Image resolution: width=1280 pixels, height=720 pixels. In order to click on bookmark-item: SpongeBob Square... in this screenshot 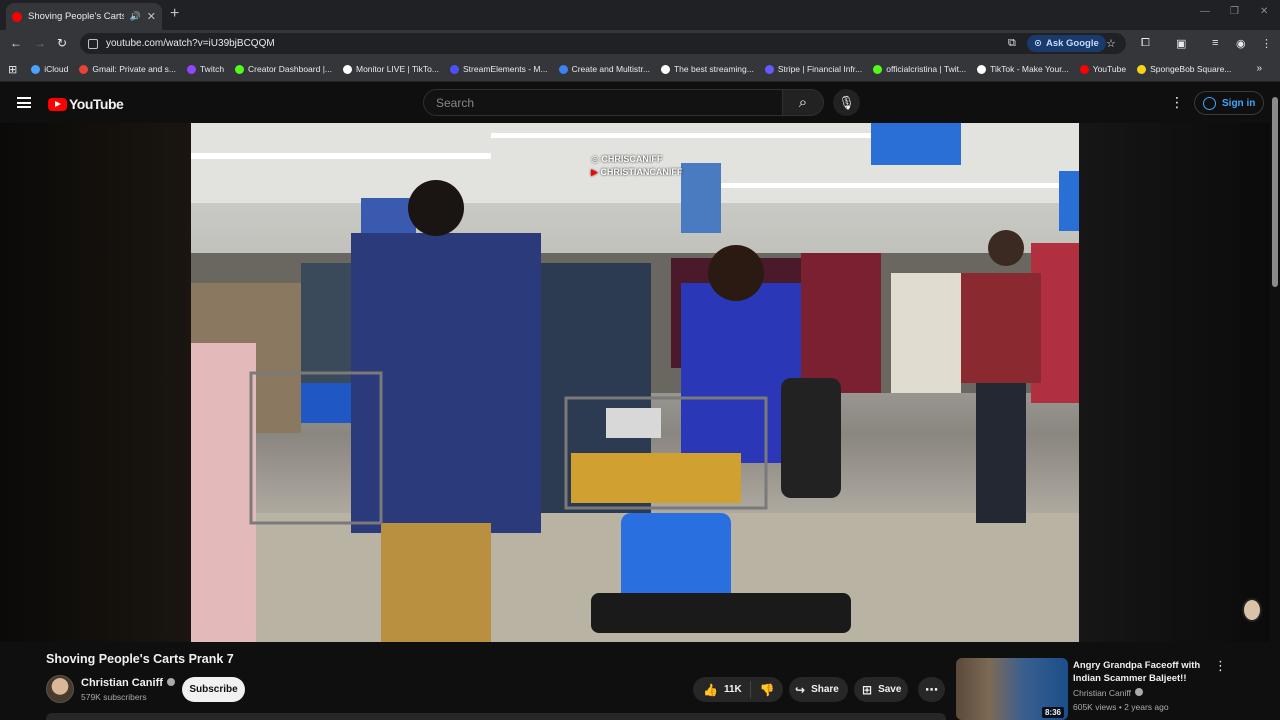, I will do `click(1184, 69)`.